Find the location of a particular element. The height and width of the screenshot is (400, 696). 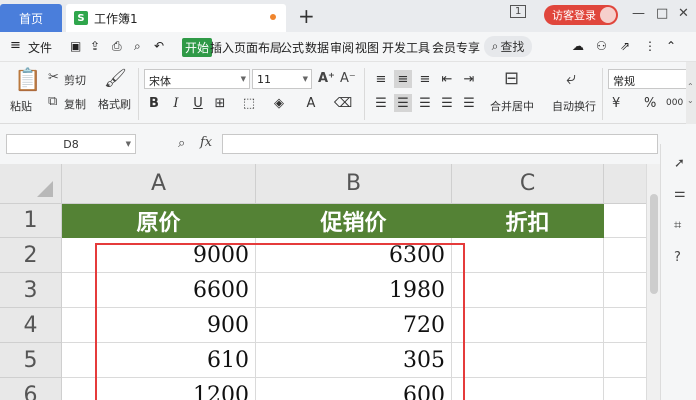

column-header-d is located at coordinates (625, 184).